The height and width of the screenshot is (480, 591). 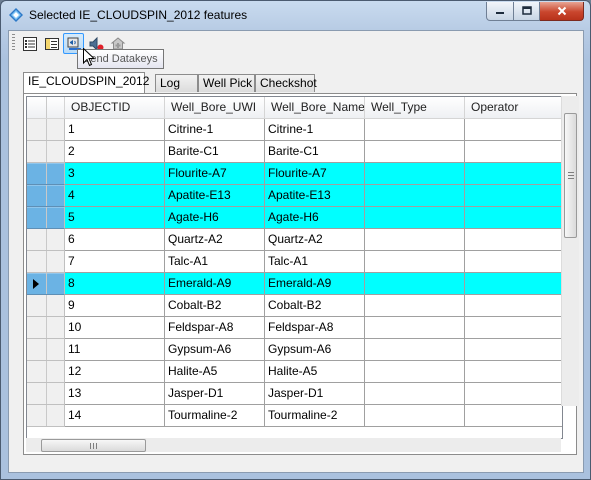 What do you see at coordinates (215, 328) in the screenshot?
I see `cell-well-bore-uwi: Feldspar-A8` at bounding box center [215, 328].